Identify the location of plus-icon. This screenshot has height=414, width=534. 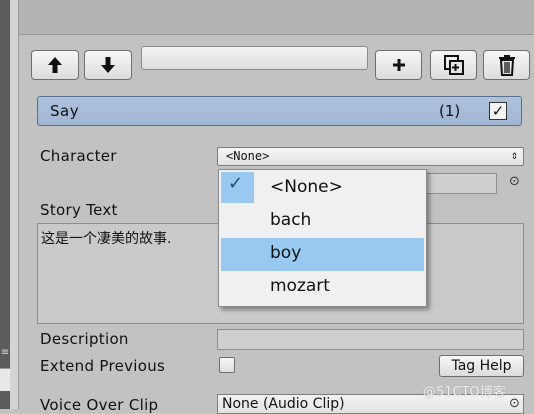
(398, 65).